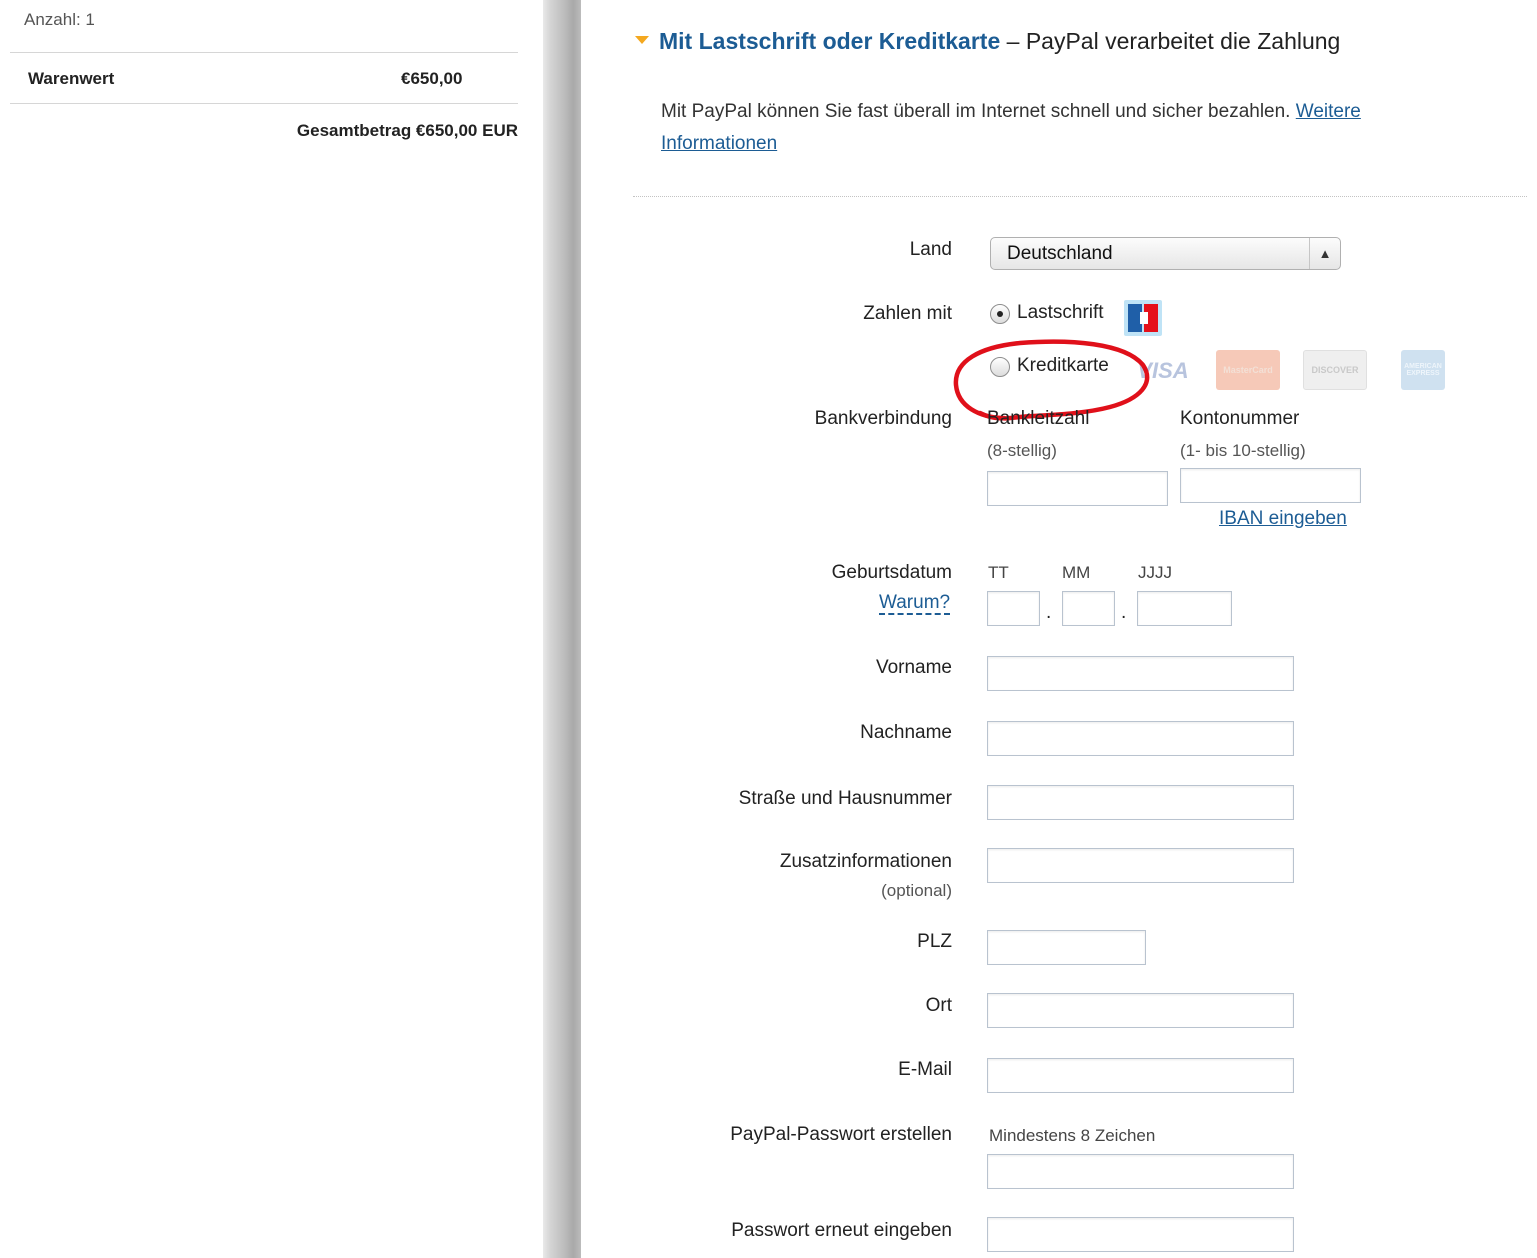 The width and height of the screenshot is (1537, 1258). What do you see at coordinates (1184, 608) in the screenshot?
I see `year-input` at bounding box center [1184, 608].